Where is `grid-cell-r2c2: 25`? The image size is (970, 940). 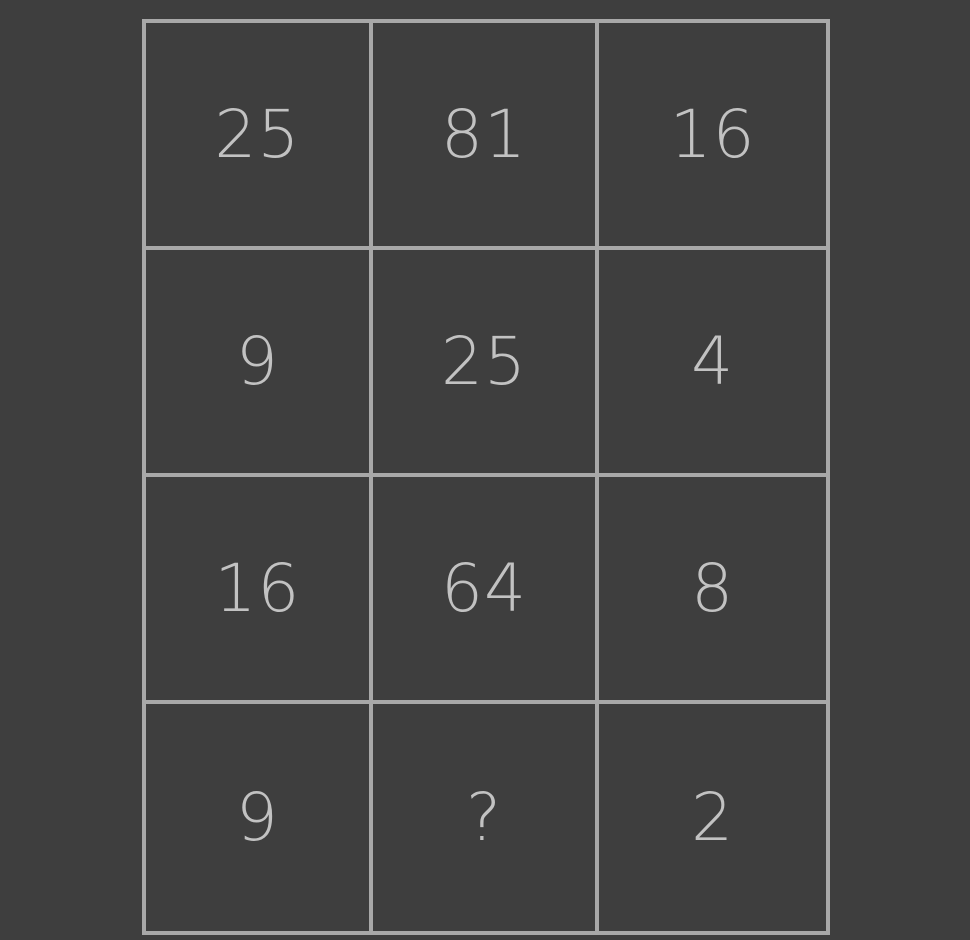
grid-cell-r2c2: 25 is located at coordinates (486, 363).